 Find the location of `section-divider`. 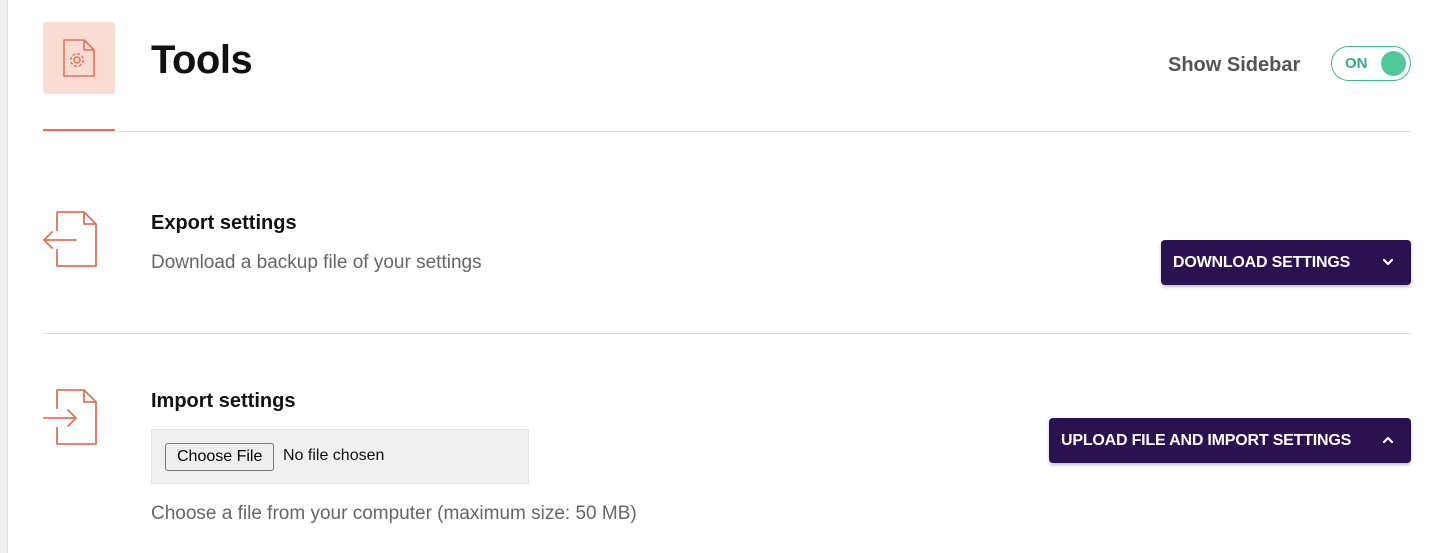

section-divider is located at coordinates (727, 333).